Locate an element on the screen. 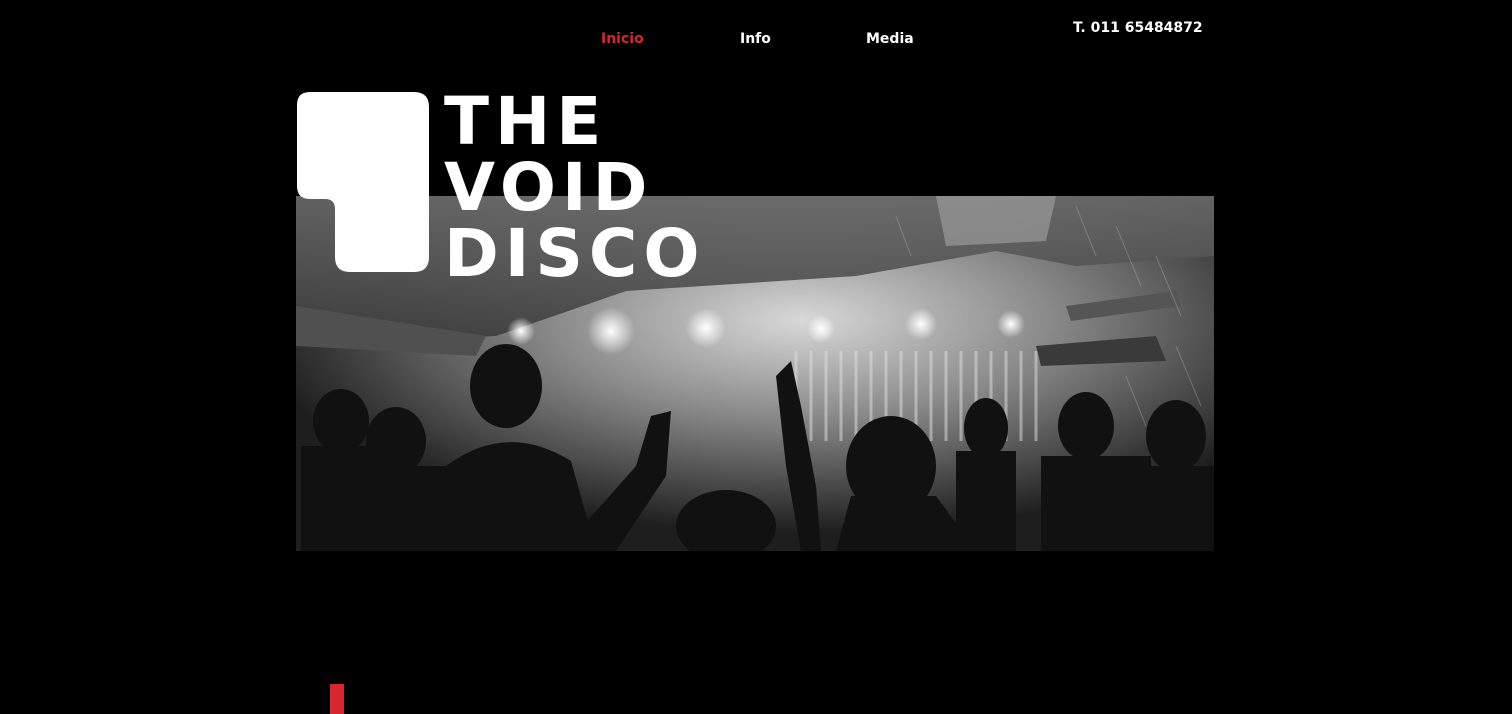  brand-logo: THE VOID DISCO is located at coordinates (531, 188).